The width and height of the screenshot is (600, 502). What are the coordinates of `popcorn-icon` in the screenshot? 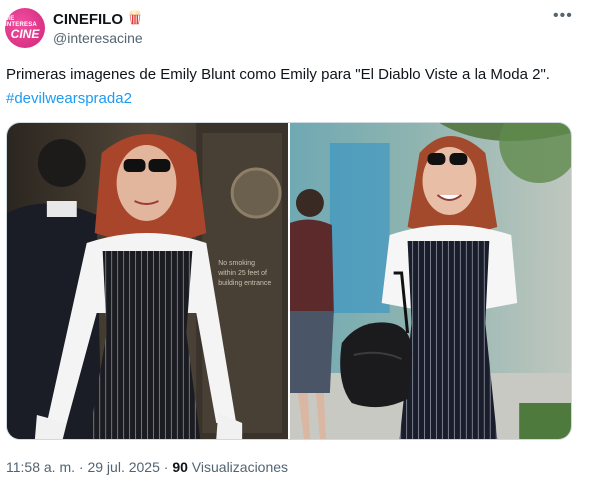 It's located at (135, 19).